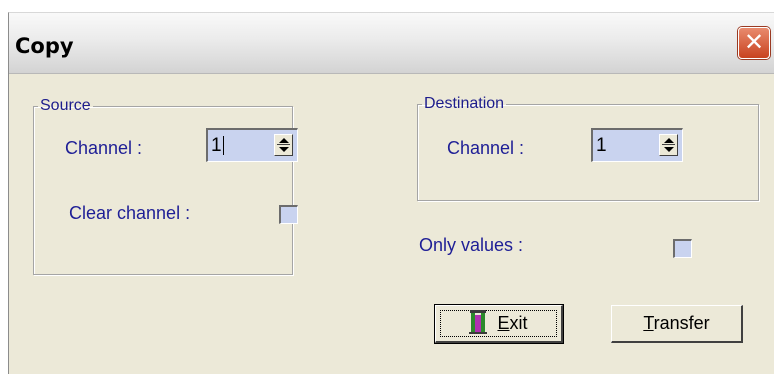 This screenshot has width=774, height=374. What do you see at coordinates (223, 146) in the screenshot?
I see `text-caret` at bounding box center [223, 146].